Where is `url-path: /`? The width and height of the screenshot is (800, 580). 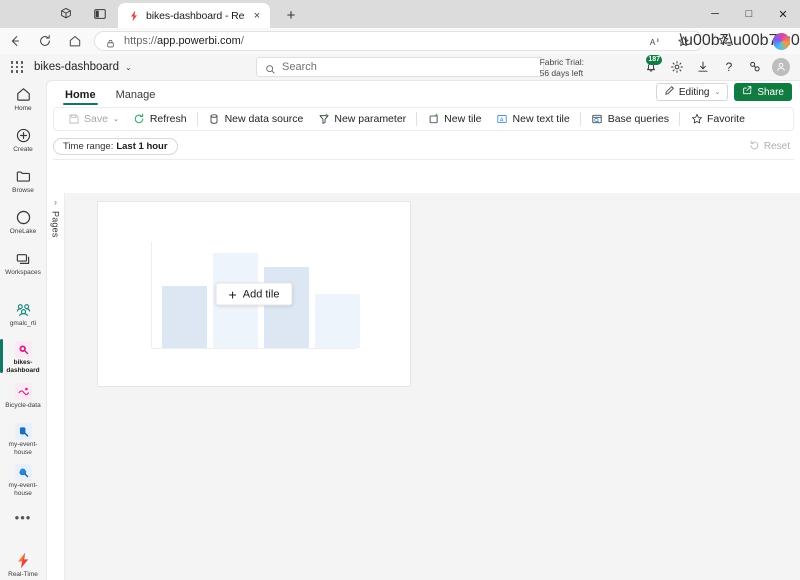 url-path: / is located at coordinates (242, 41).